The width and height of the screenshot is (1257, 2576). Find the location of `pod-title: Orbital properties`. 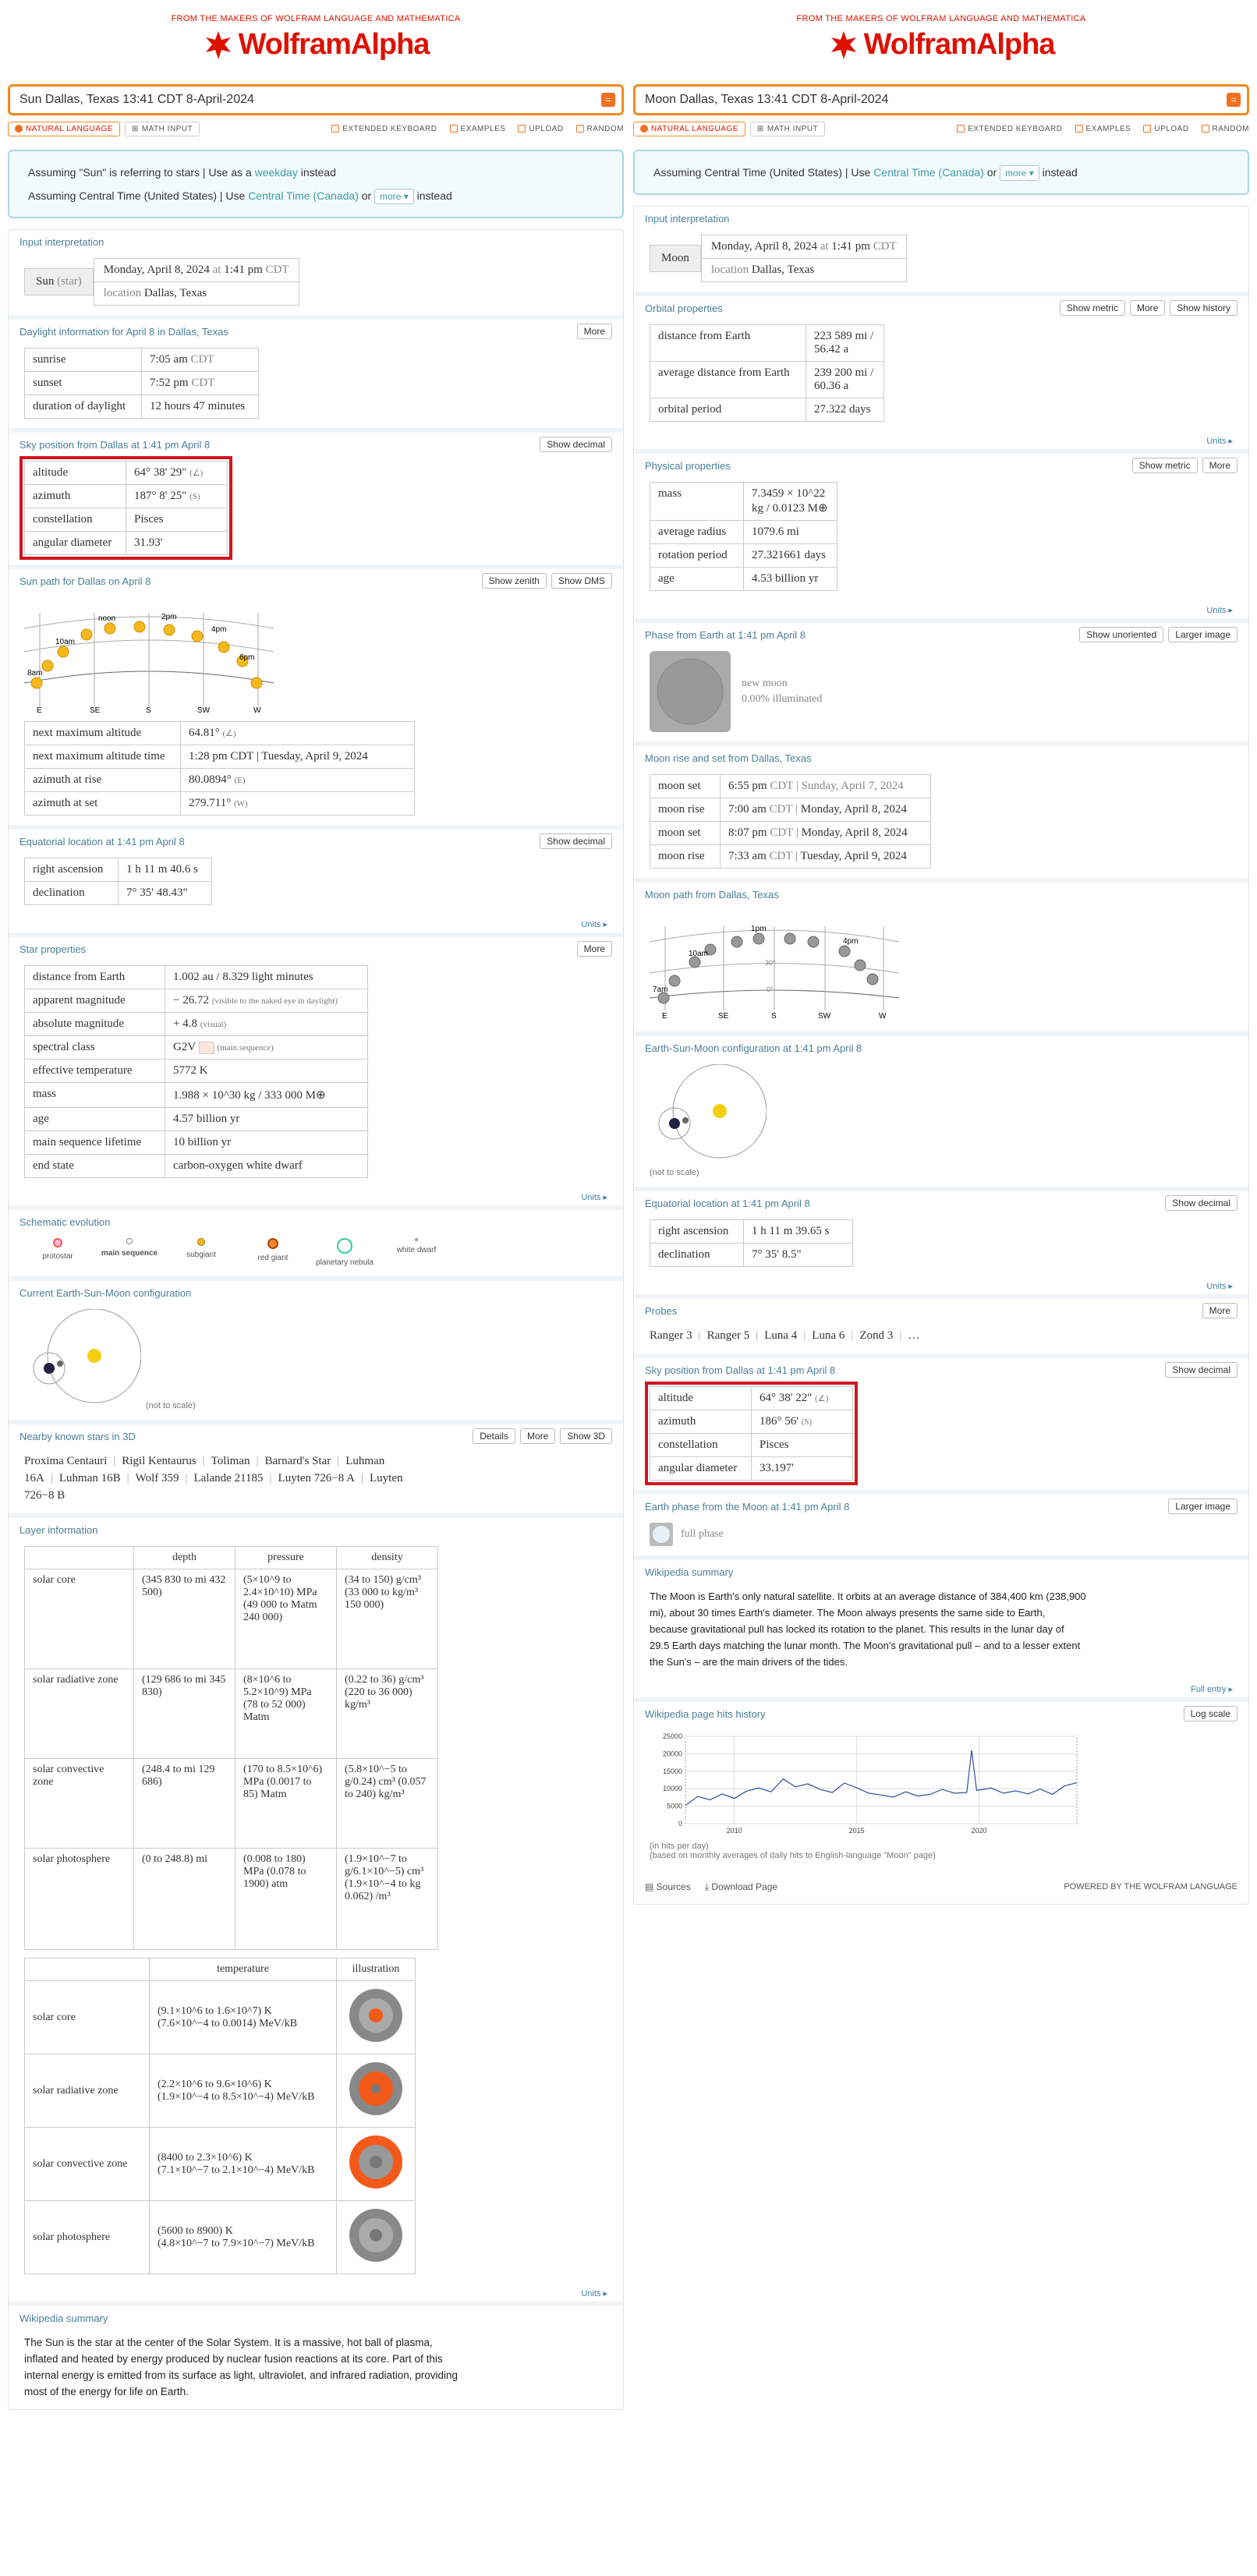

pod-title: Orbital properties is located at coordinates (684, 308).